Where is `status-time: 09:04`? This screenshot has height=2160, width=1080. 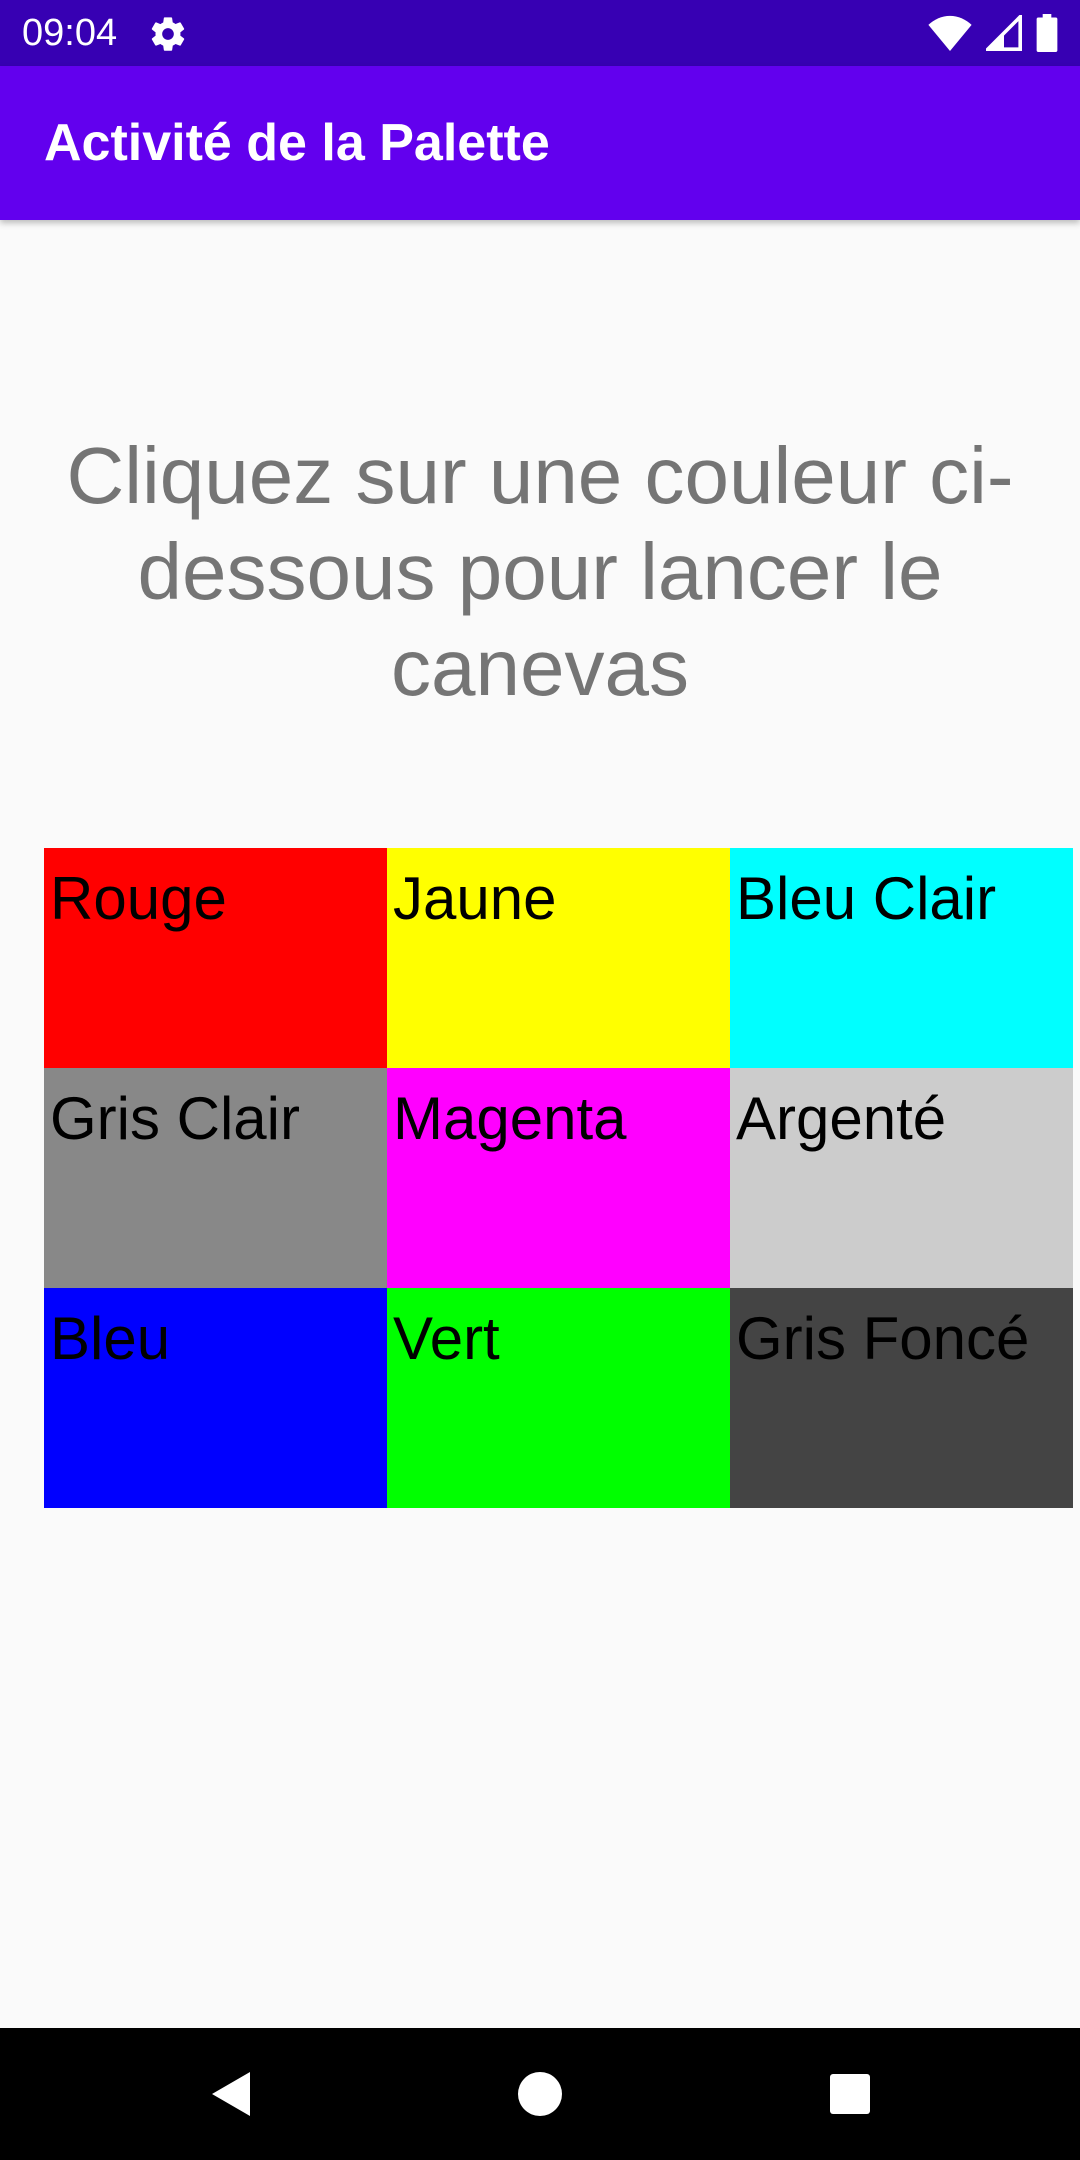
status-time: 09:04 is located at coordinates (70, 33).